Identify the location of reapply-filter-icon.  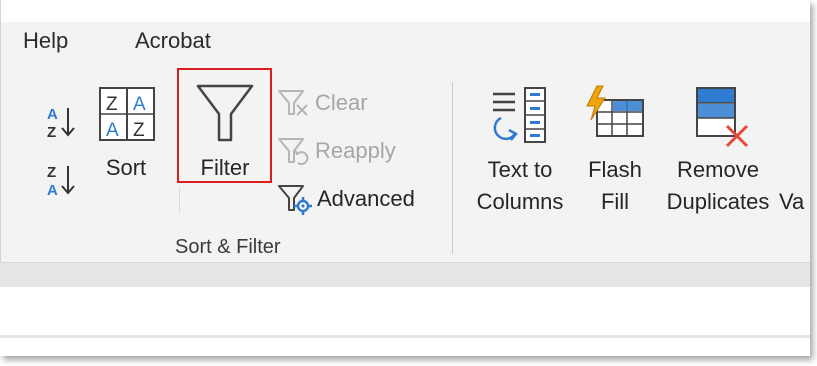
(293, 152).